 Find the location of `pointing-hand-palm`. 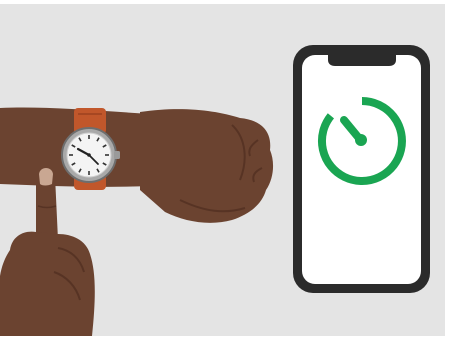

pointing-hand-palm is located at coordinates (47, 283).